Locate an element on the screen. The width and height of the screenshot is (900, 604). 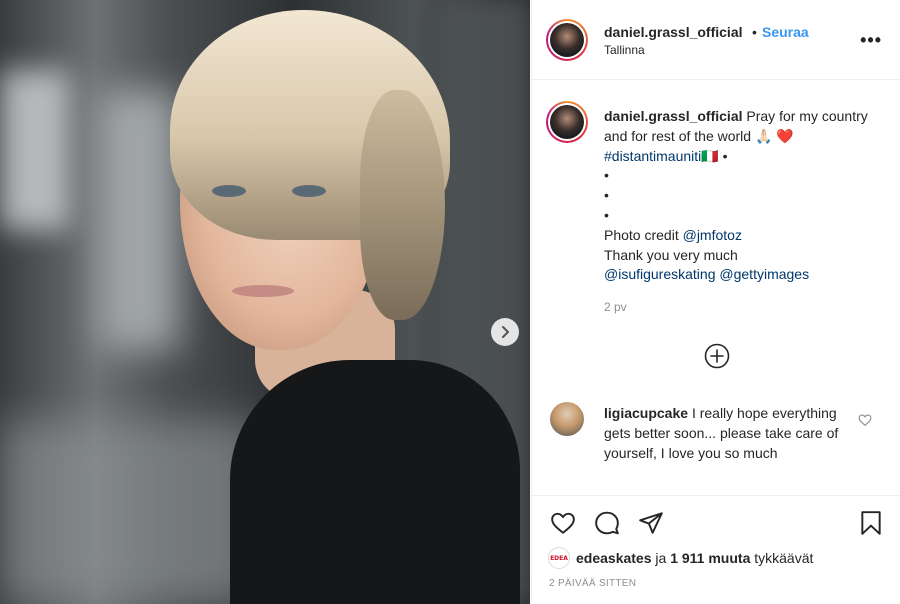
more-options-icon: ••• is located at coordinates (871, 40).